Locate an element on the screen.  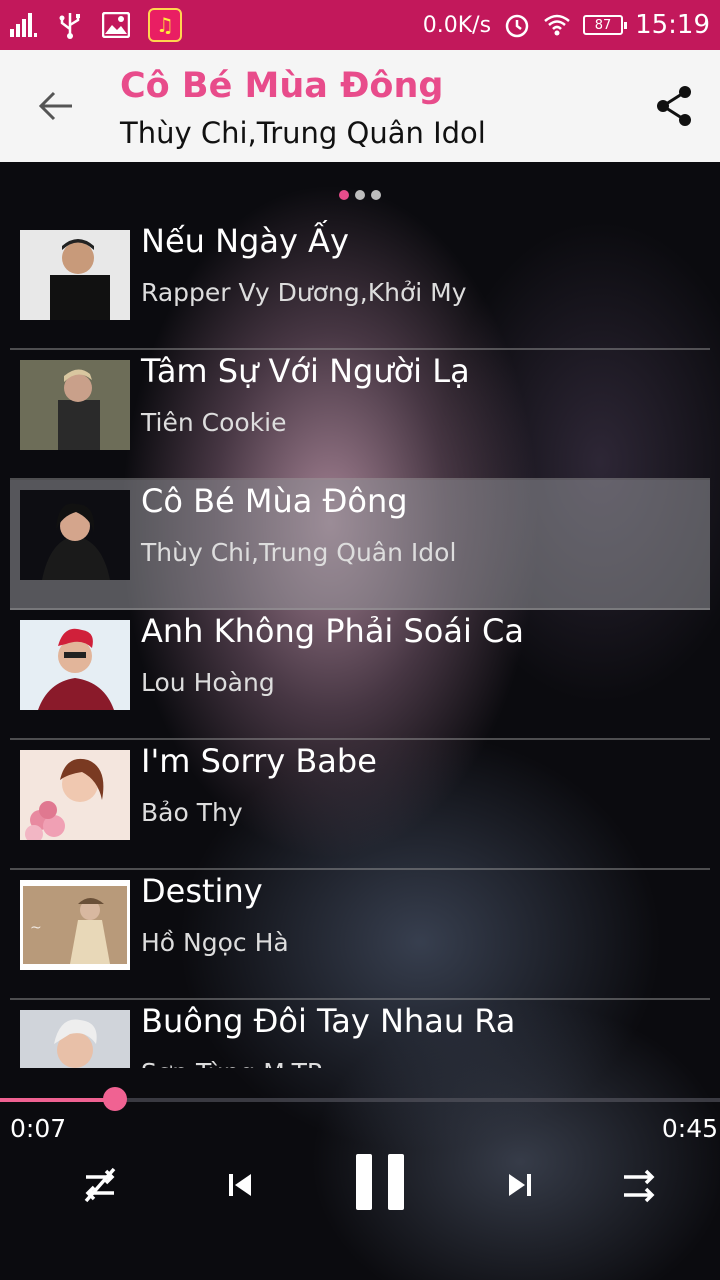
song-artist: Lou Hoàng is located at coordinates (208, 682).